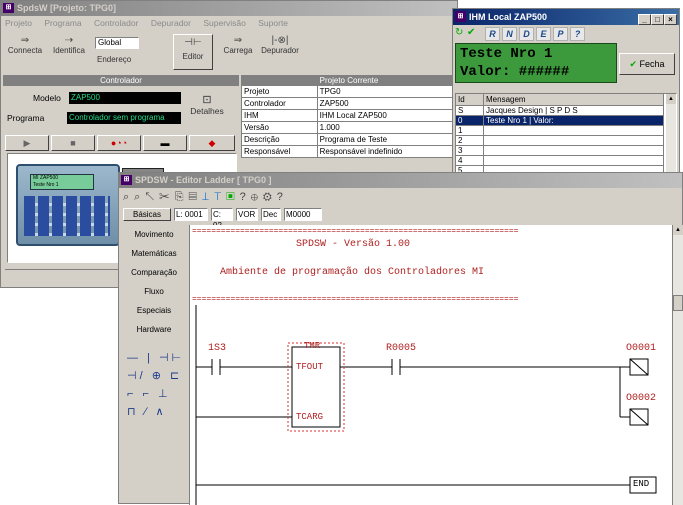 This screenshot has width=683, height=505. I want to click on tfout-label: TFOUT, so click(310, 367).